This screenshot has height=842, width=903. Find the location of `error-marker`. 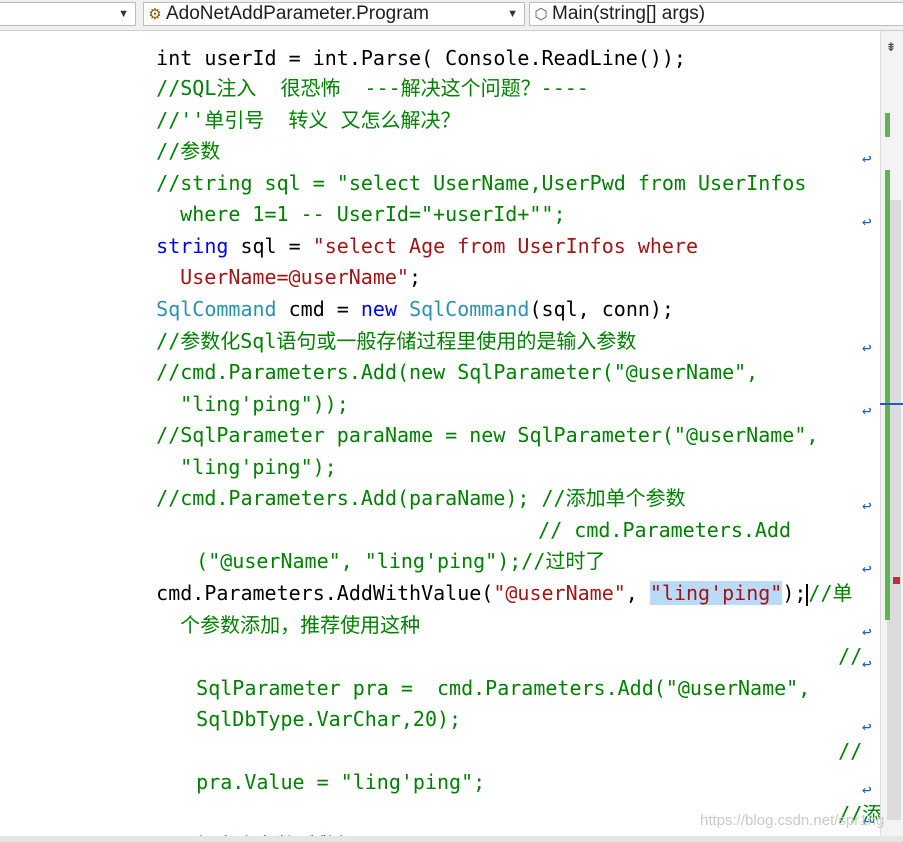

error-marker is located at coordinates (896, 580).